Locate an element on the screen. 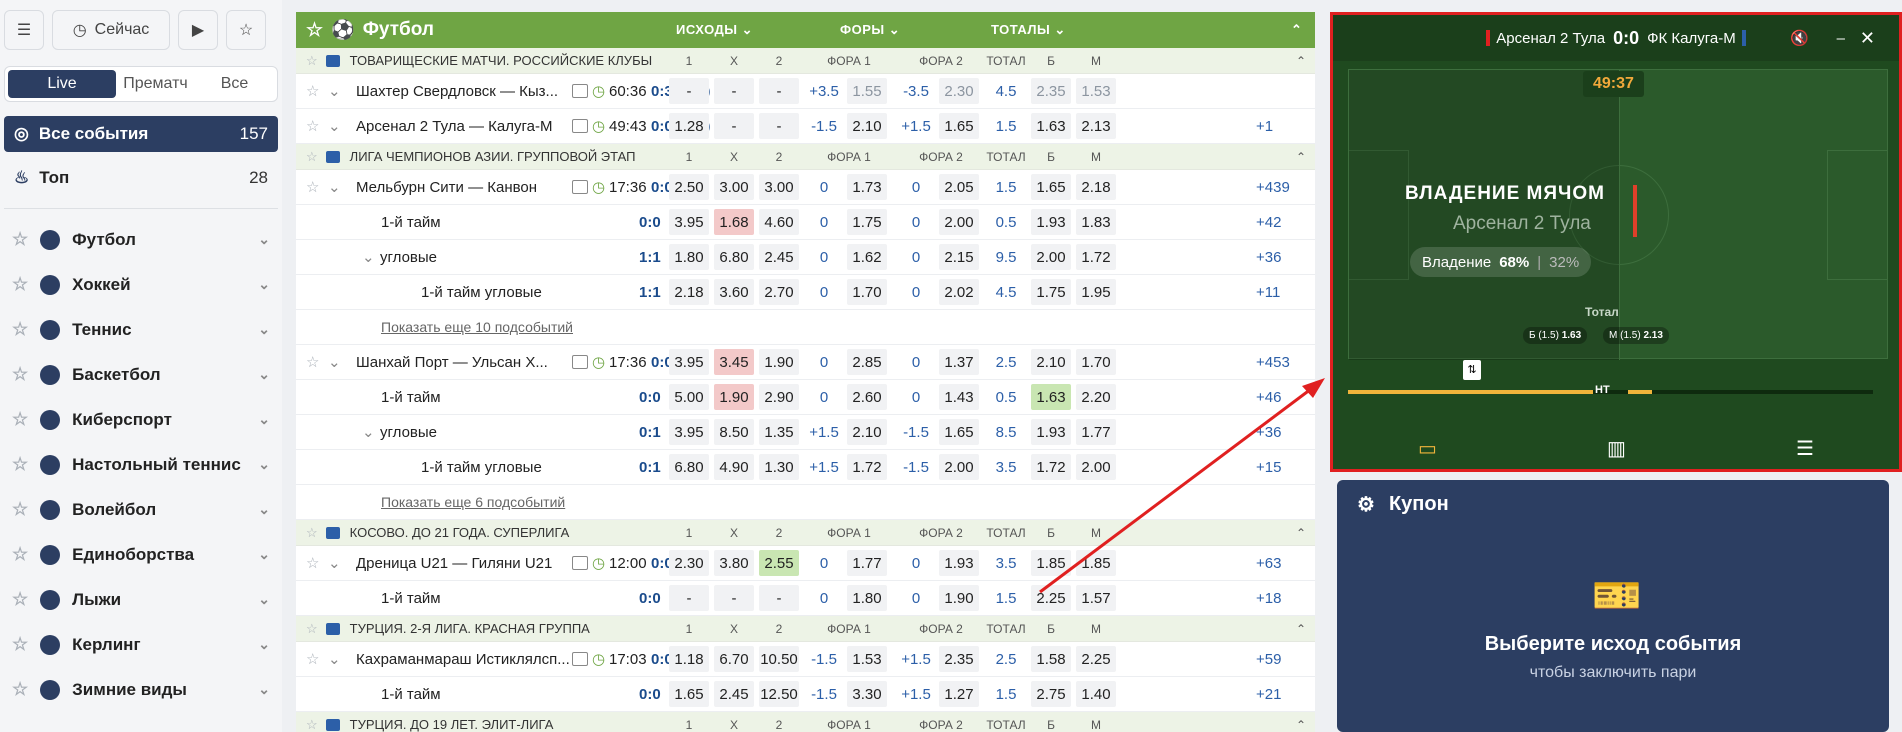 The image size is (1902, 732). odds-cell-m: 2.18 is located at coordinates (1096, 187).